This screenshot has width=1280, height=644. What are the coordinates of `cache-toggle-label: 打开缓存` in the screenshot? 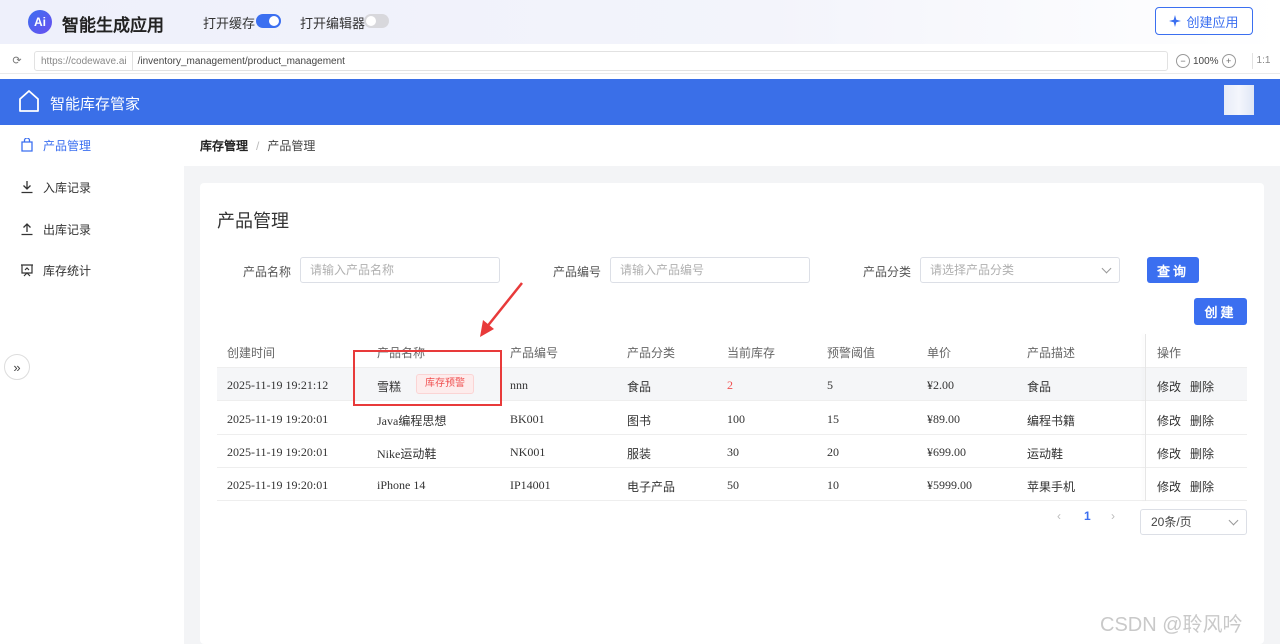 It's located at (229, 23).